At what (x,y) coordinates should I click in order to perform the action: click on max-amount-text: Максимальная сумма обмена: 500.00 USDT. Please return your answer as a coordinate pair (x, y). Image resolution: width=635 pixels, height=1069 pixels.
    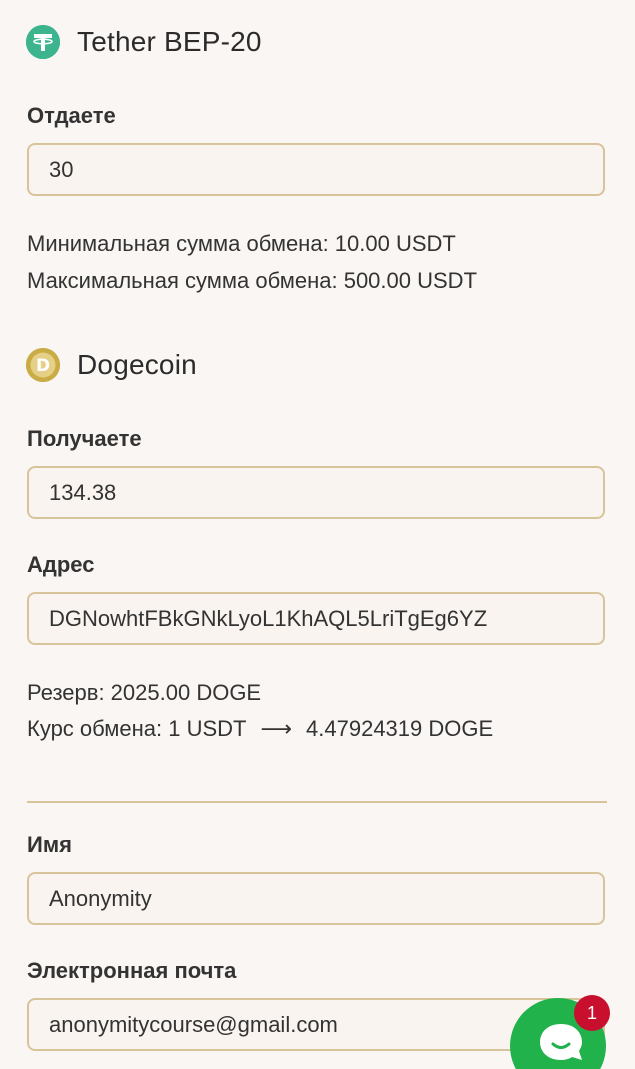
    Looking at the image, I should click on (252, 280).